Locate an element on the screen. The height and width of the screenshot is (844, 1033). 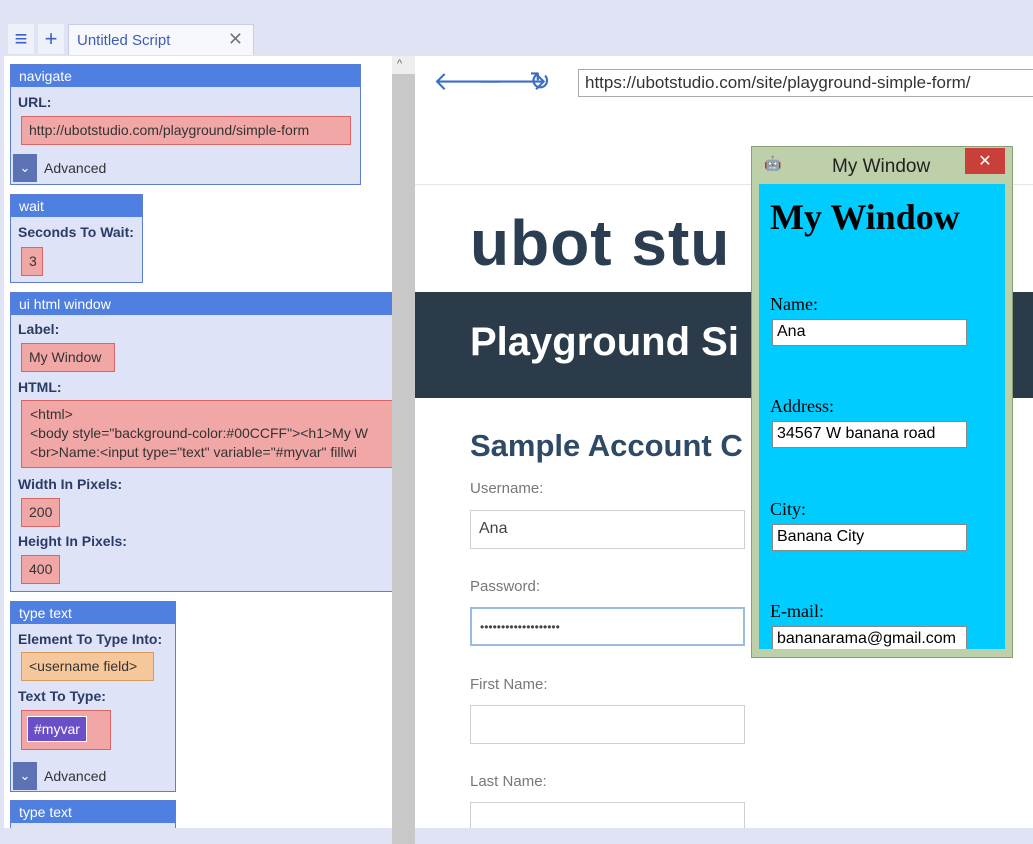
element-value: <username field> is located at coordinates (87, 666).